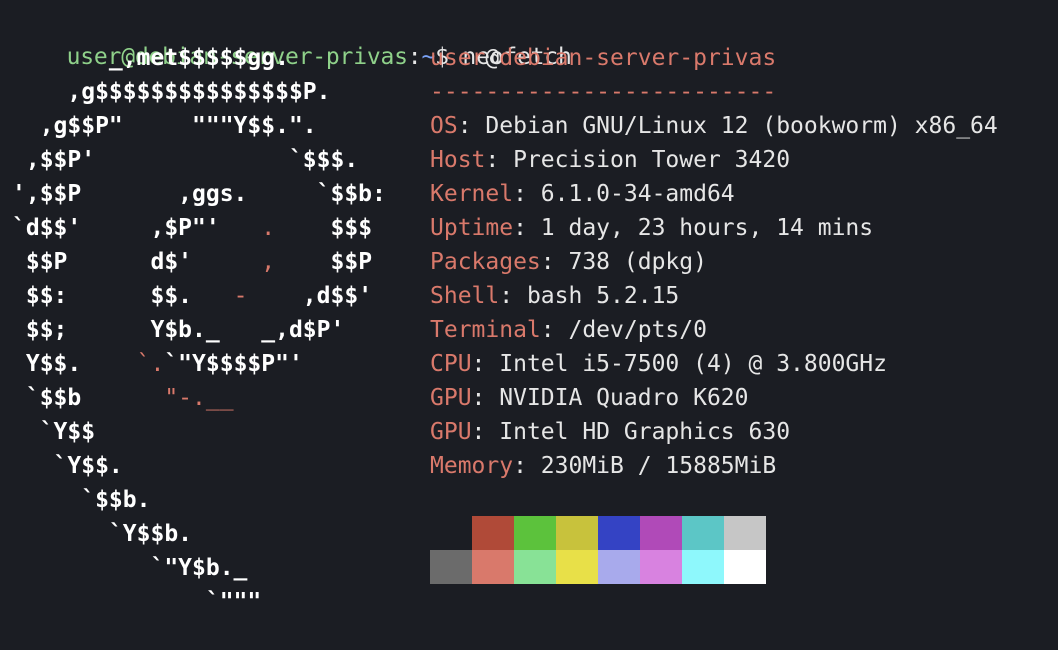 The width and height of the screenshot is (1058, 650). Describe the element at coordinates (693, 364) in the screenshot. I see `info-value: Intel i5-7500 (4) @ 3.800GHz` at that location.